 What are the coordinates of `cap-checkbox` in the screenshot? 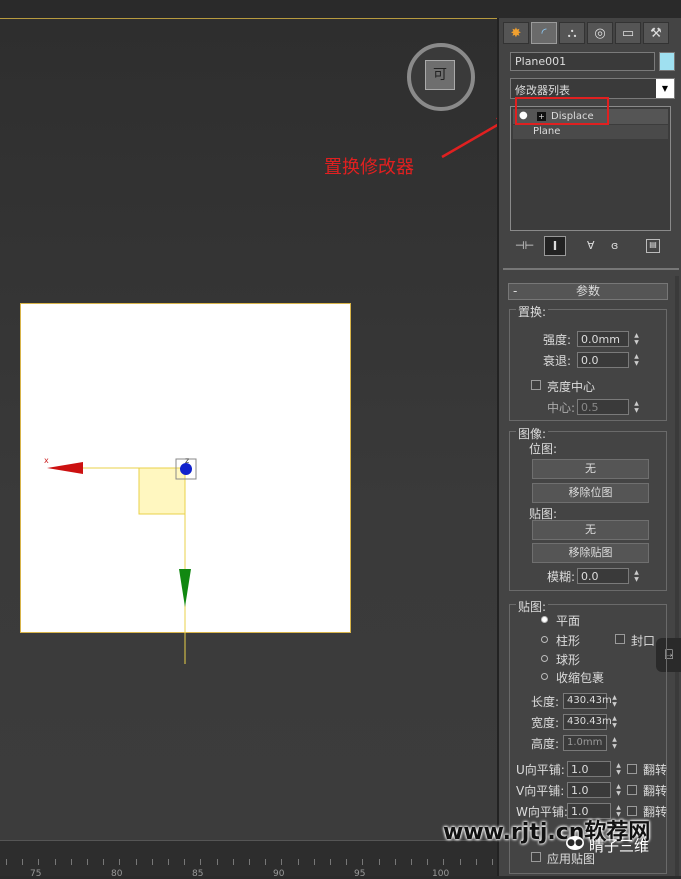 It's located at (620, 639).